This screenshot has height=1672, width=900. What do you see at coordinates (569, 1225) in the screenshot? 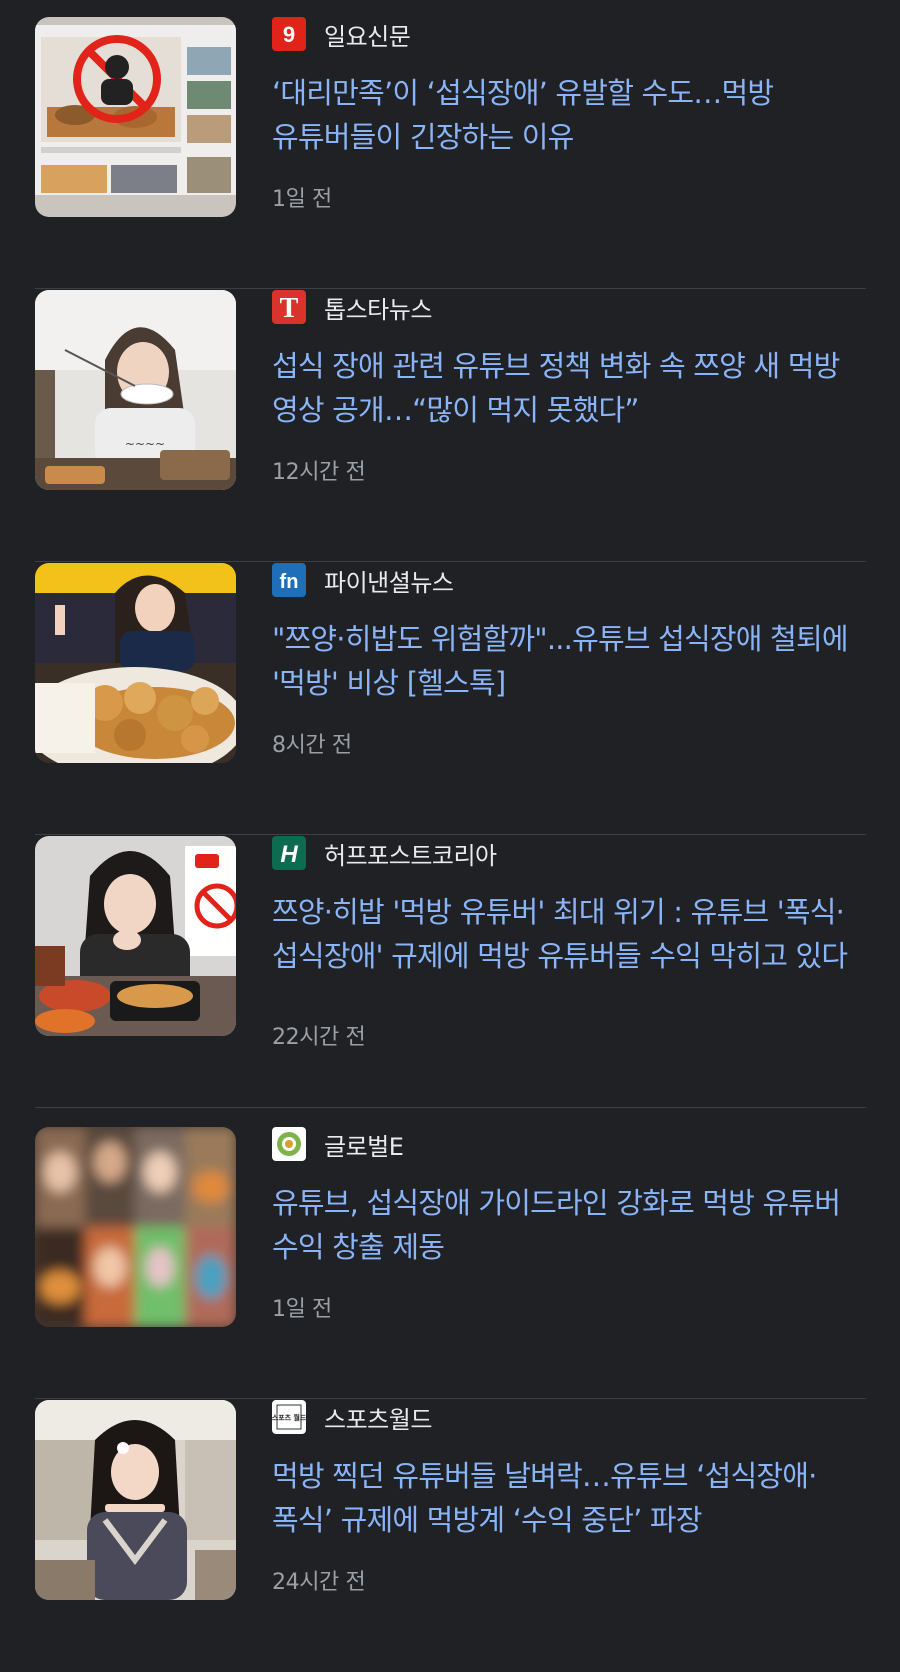
I see `article-headline-link: 유튜브, 섭식장애 가이드라인 강화로 먹방 유튜버 수익 창출 제동` at bounding box center [569, 1225].